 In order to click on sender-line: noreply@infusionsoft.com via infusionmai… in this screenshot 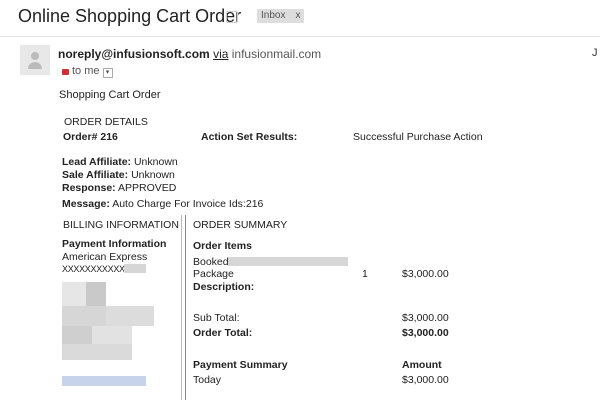, I will do `click(189, 54)`.